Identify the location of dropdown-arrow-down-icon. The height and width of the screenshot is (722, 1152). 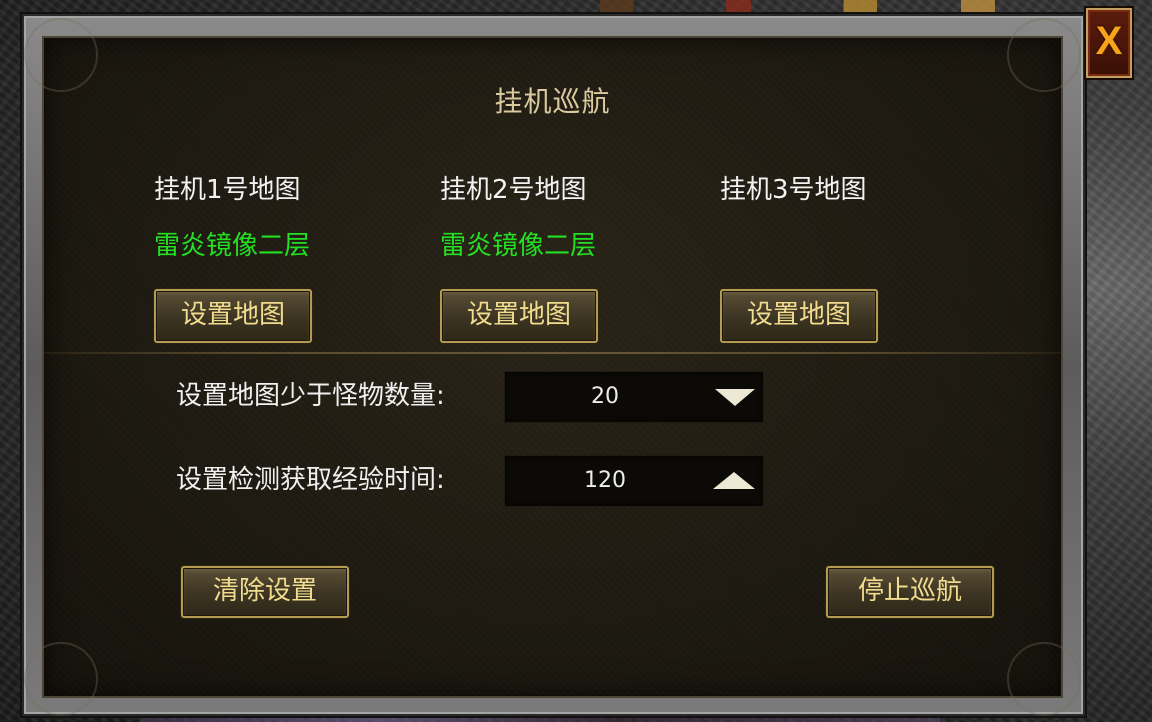
(735, 397).